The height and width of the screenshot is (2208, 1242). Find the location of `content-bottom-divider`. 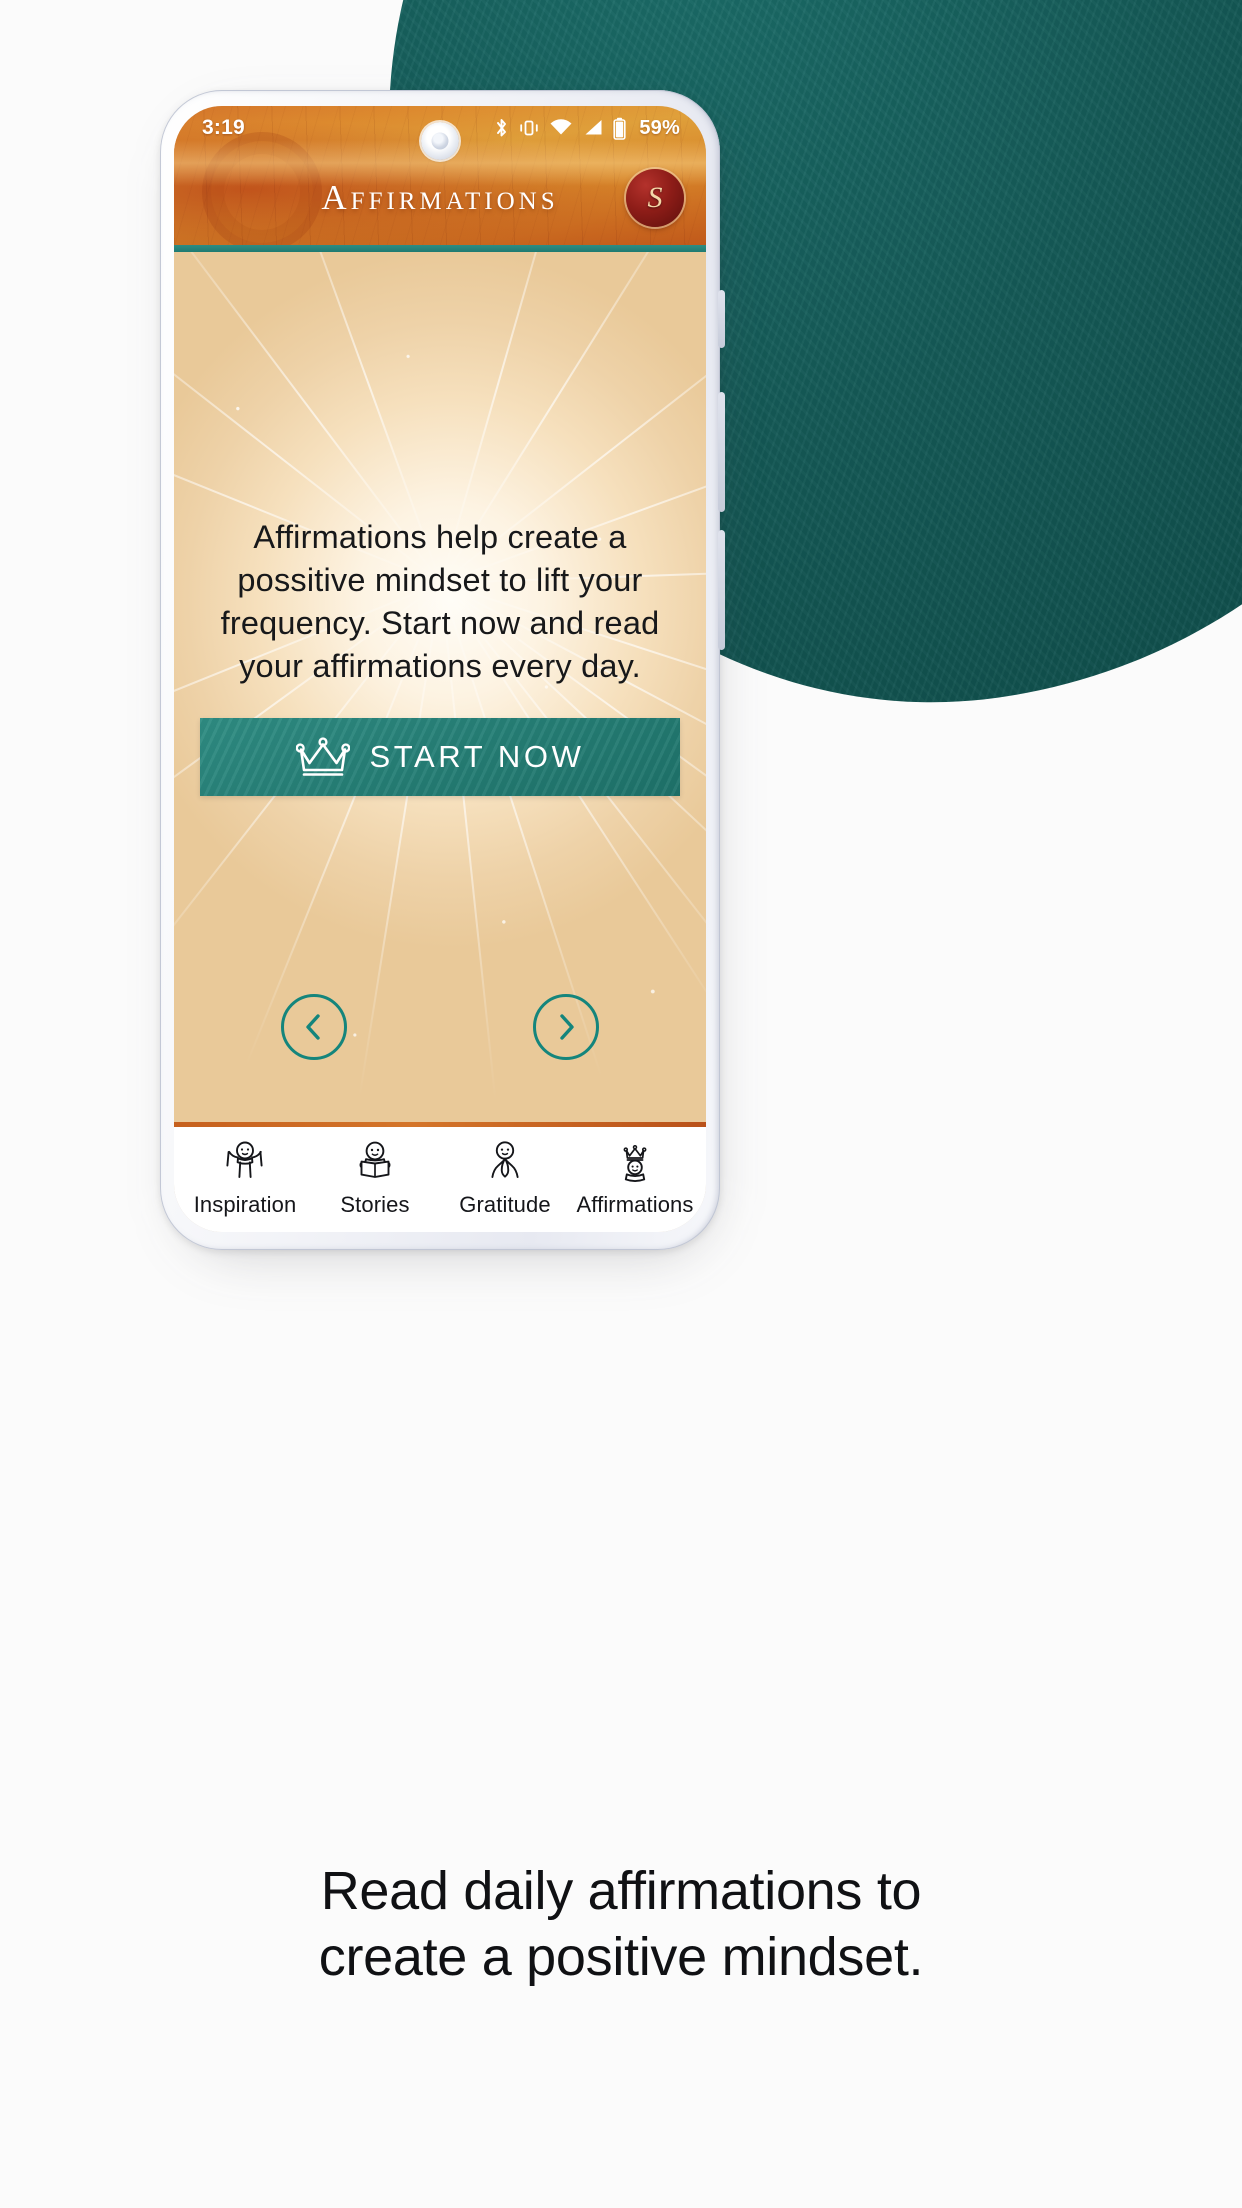

content-bottom-divider is located at coordinates (440, 1124).